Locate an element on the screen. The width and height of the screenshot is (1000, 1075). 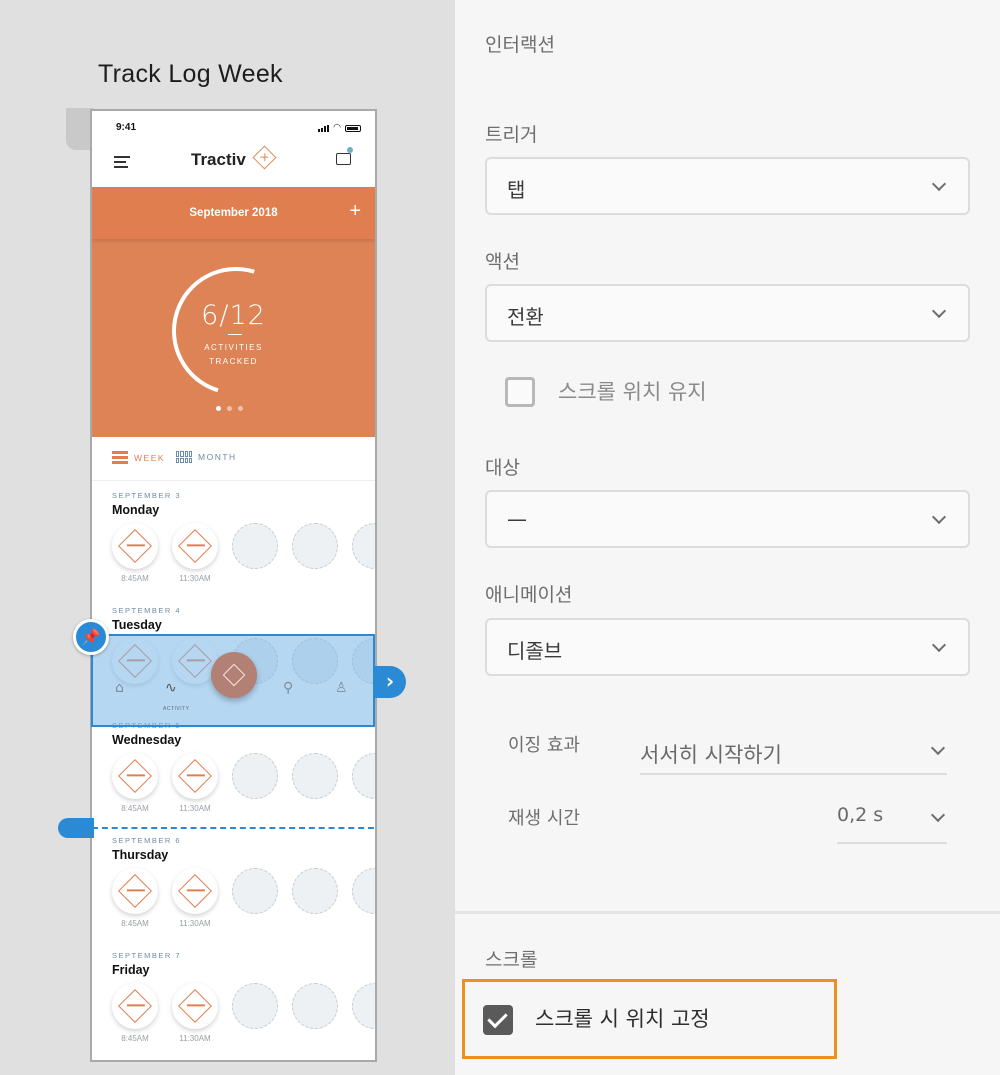
add-activity-fab is located at coordinates (234, 675).